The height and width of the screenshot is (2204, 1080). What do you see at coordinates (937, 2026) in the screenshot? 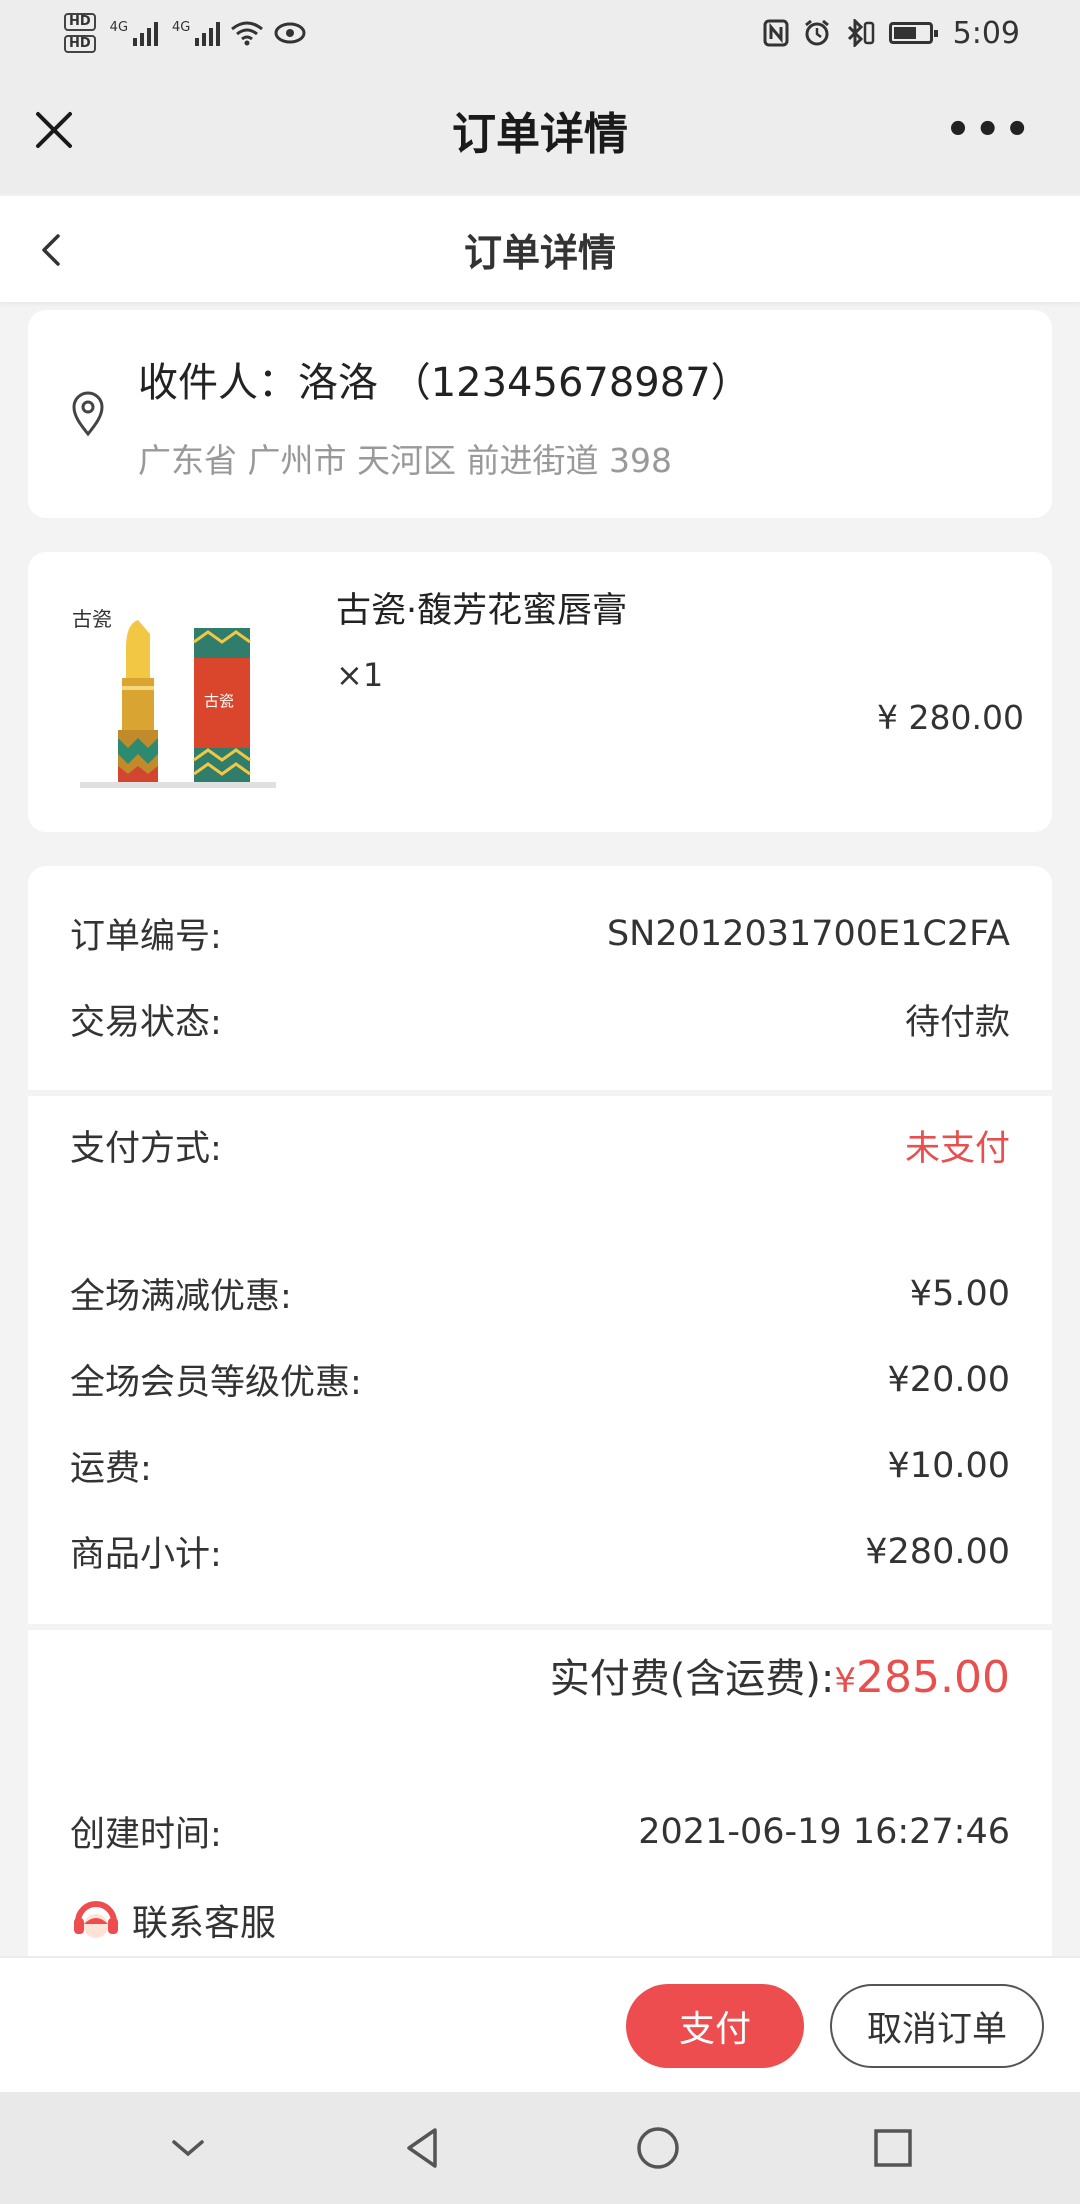
I see `cancel-order-button: 取消订单` at bounding box center [937, 2026].